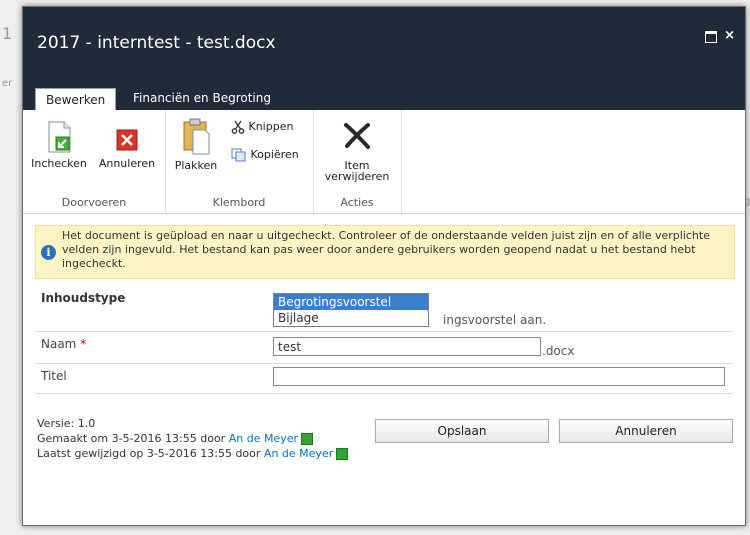 The image size is (750, 535). I want to click on content-type-description: ingsvoorstel aan., so click(495, 320).